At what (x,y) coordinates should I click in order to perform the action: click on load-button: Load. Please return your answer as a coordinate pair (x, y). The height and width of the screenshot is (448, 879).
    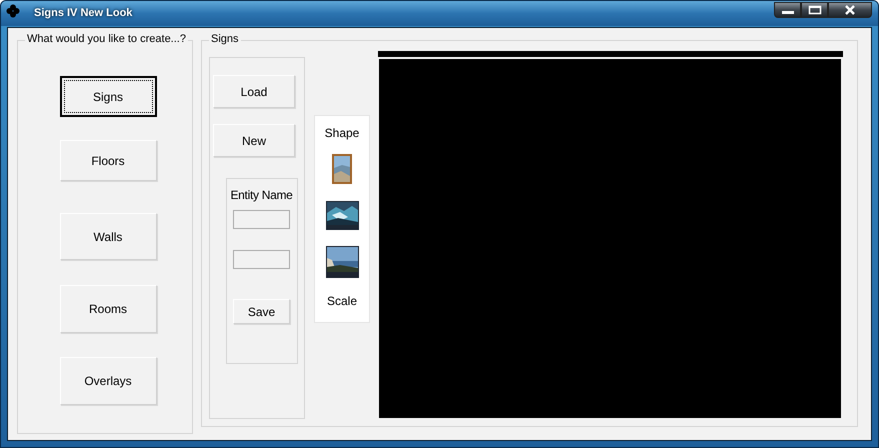
    Looking at the image, I should click on (254, 91).